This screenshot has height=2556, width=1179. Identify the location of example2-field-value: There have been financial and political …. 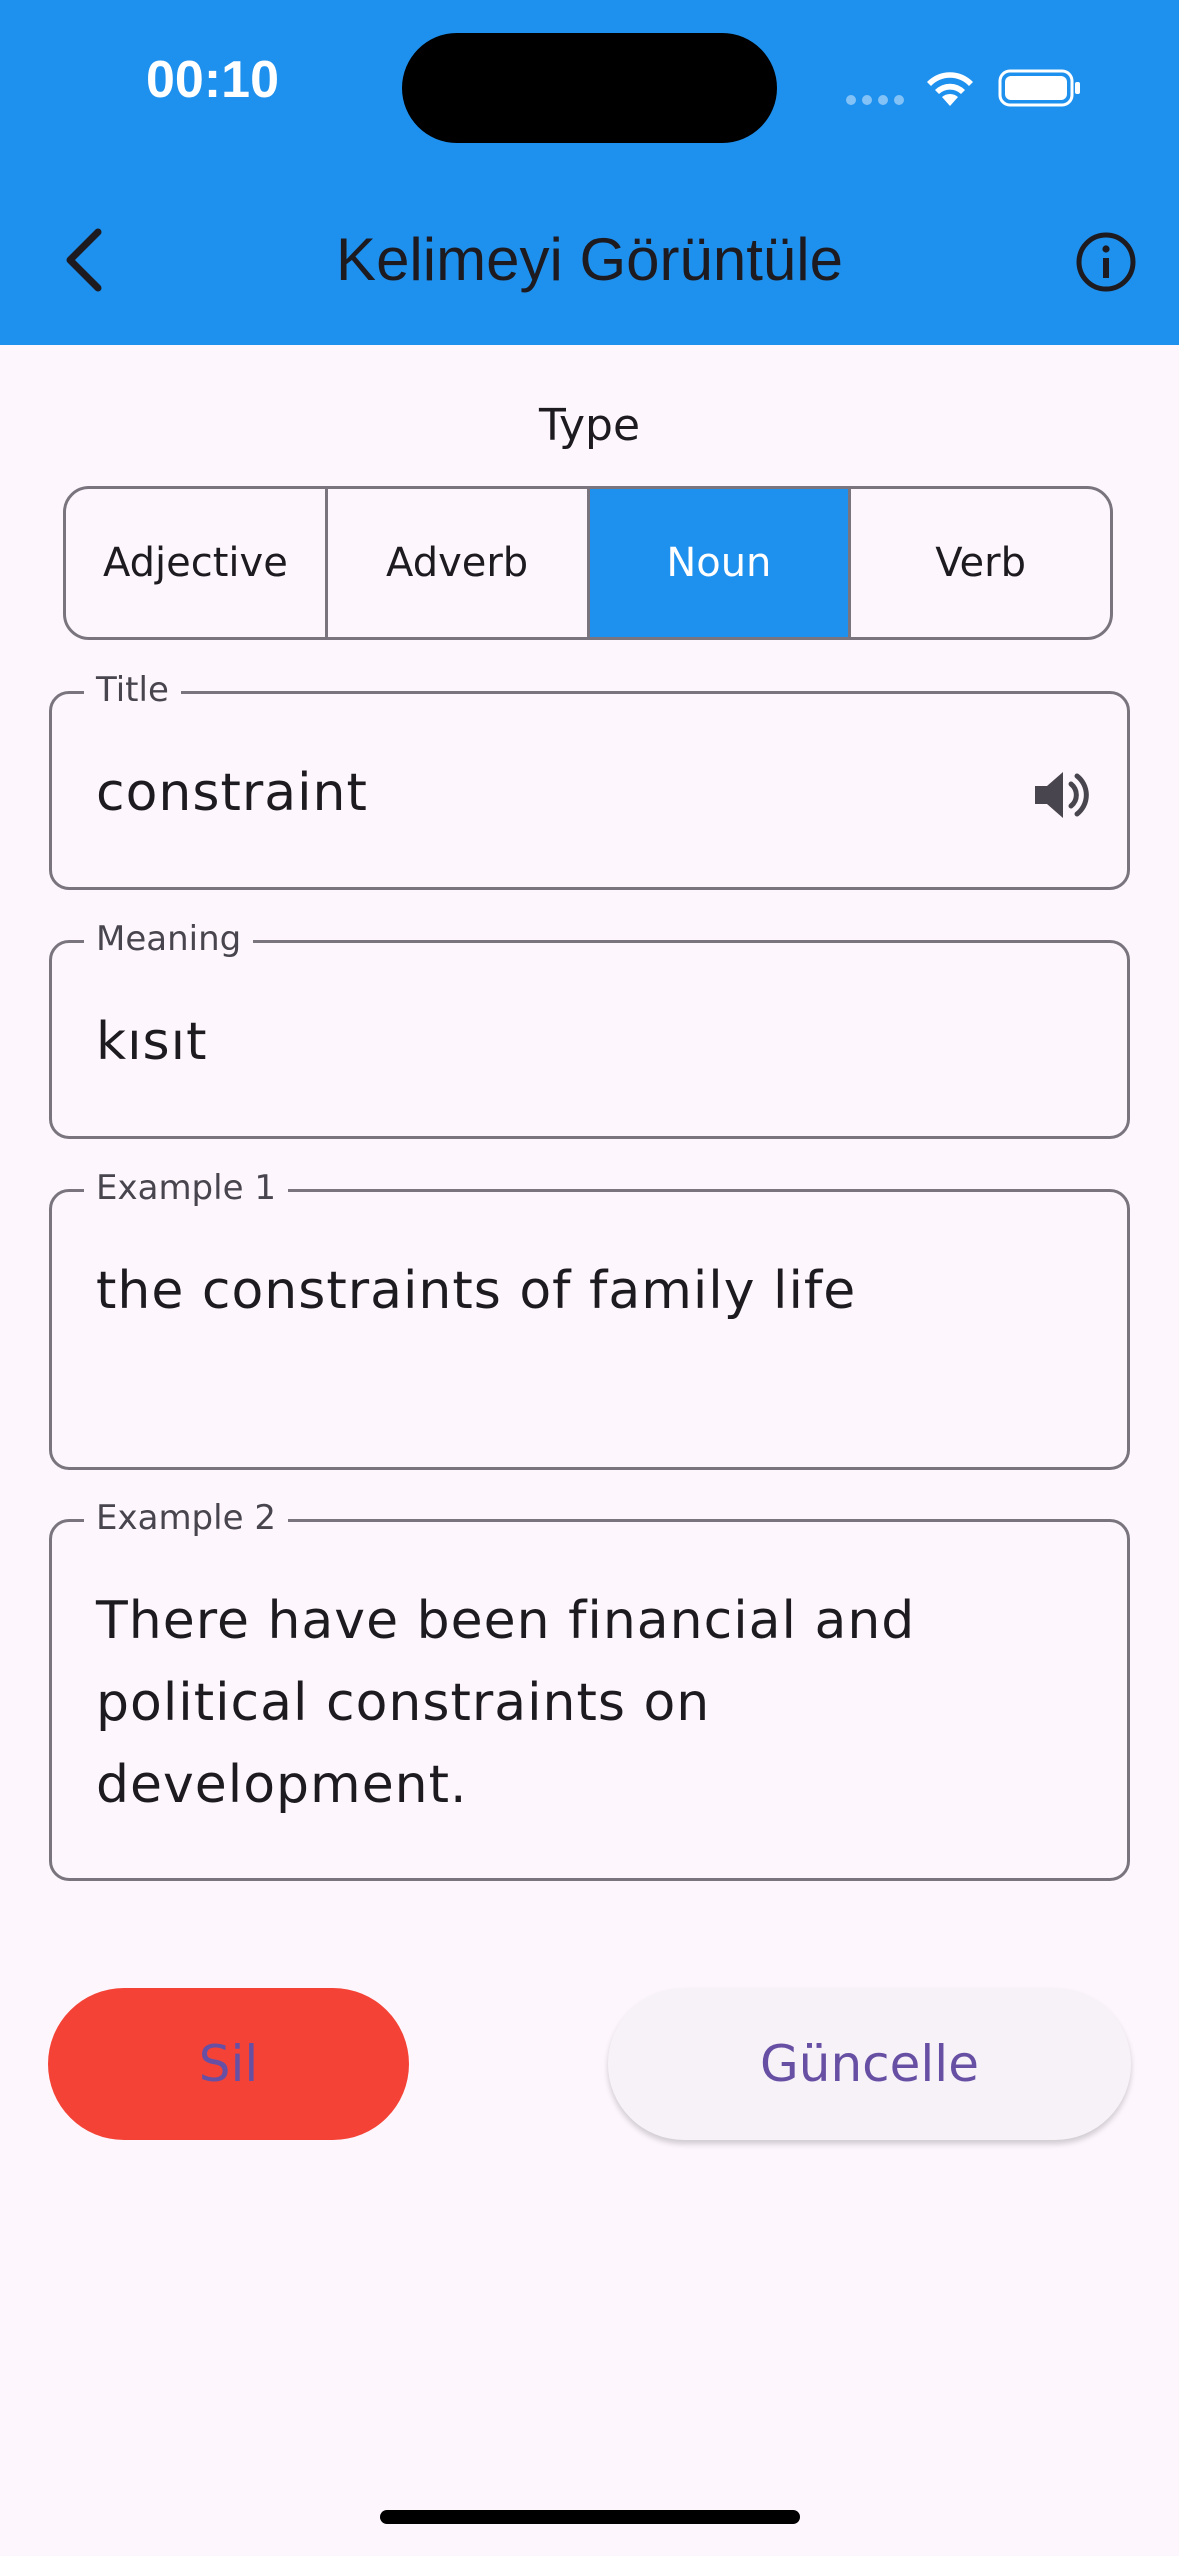
(531, 1703).